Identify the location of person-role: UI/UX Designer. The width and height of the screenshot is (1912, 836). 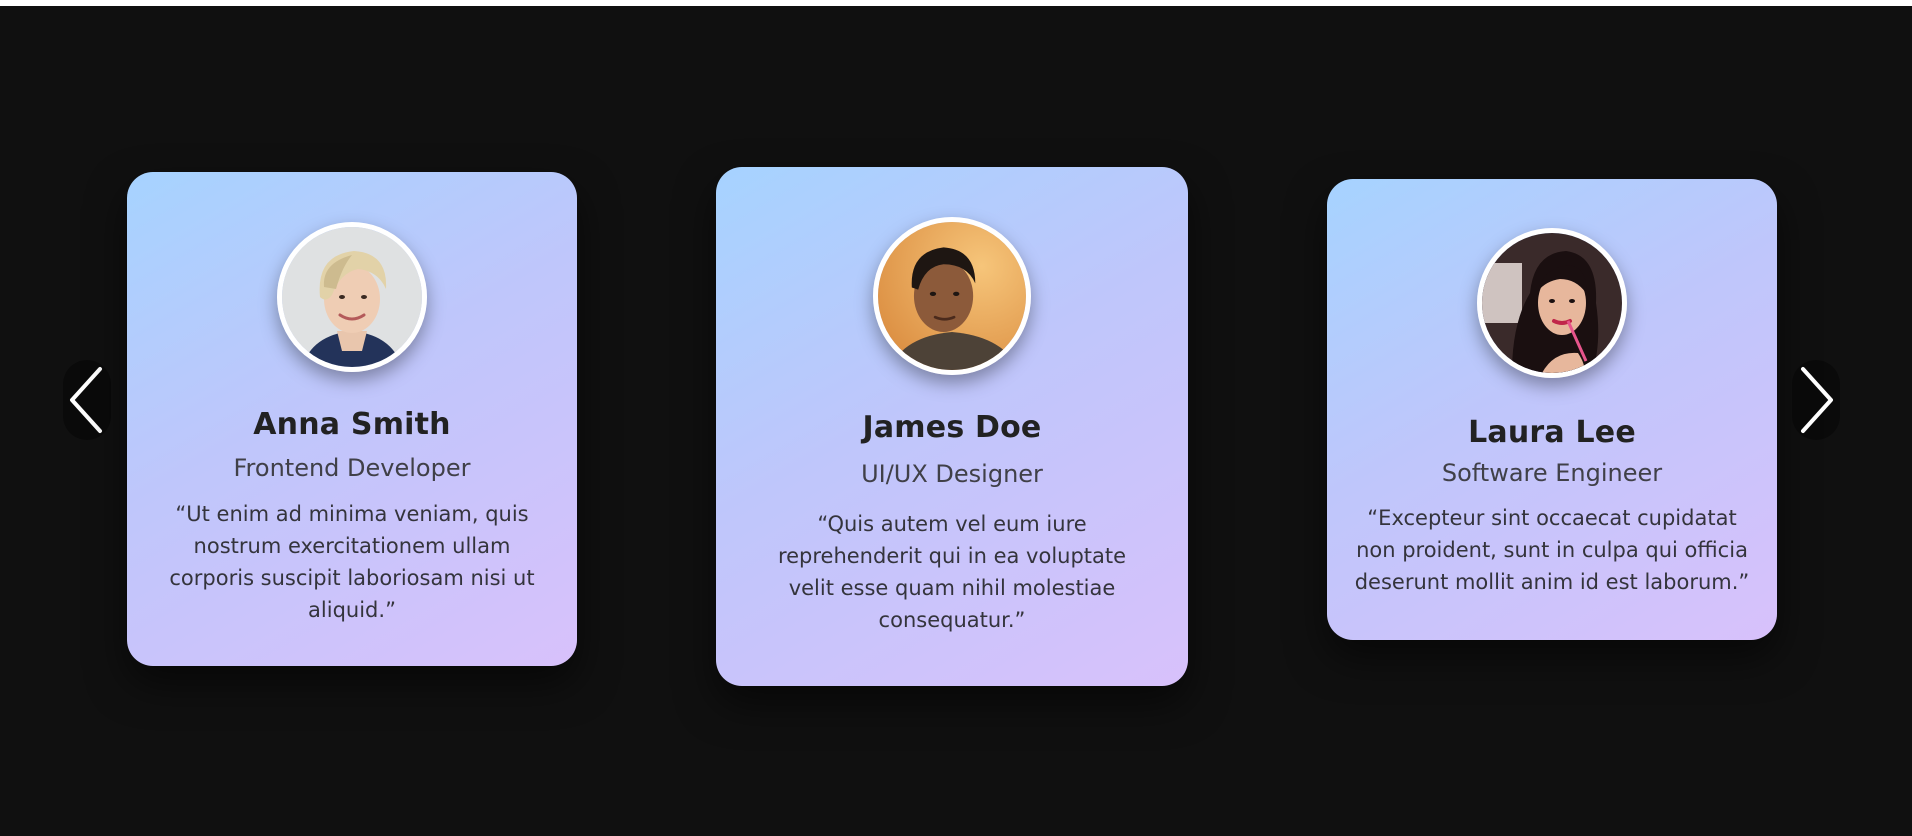
(952, 474).